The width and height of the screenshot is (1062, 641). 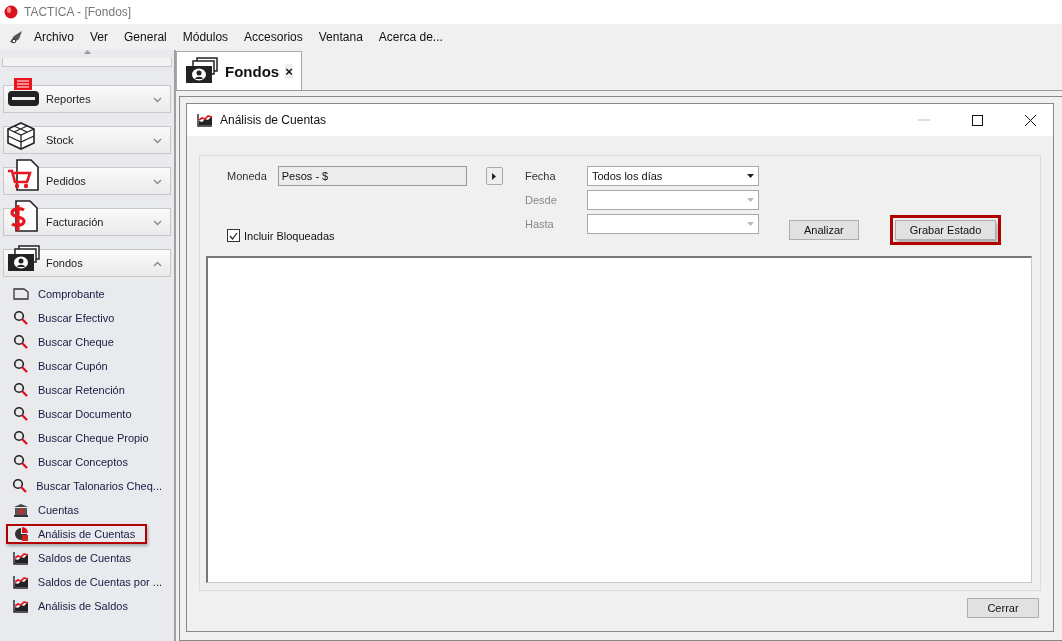 What do you see at coordinates (21, 136) in the screenshot?
I see `cube-icon` at bounding box center [21, 136].